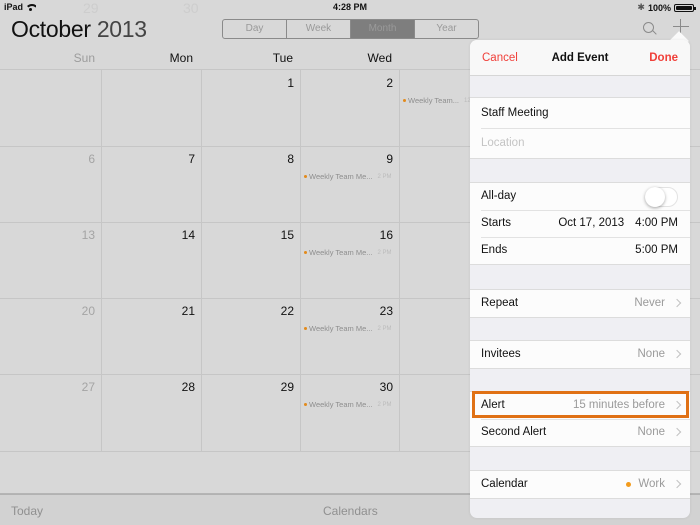 The height and width of the screenshot is (525, 700). Describe the element at coordinates (80, 235) in the screenshot. I see `day-number: 13` at that location.